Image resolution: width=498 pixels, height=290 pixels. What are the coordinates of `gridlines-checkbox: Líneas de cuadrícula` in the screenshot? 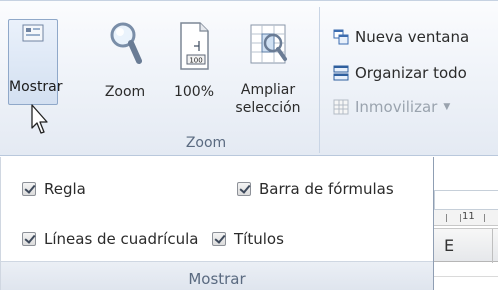 It's located at (110, 239).